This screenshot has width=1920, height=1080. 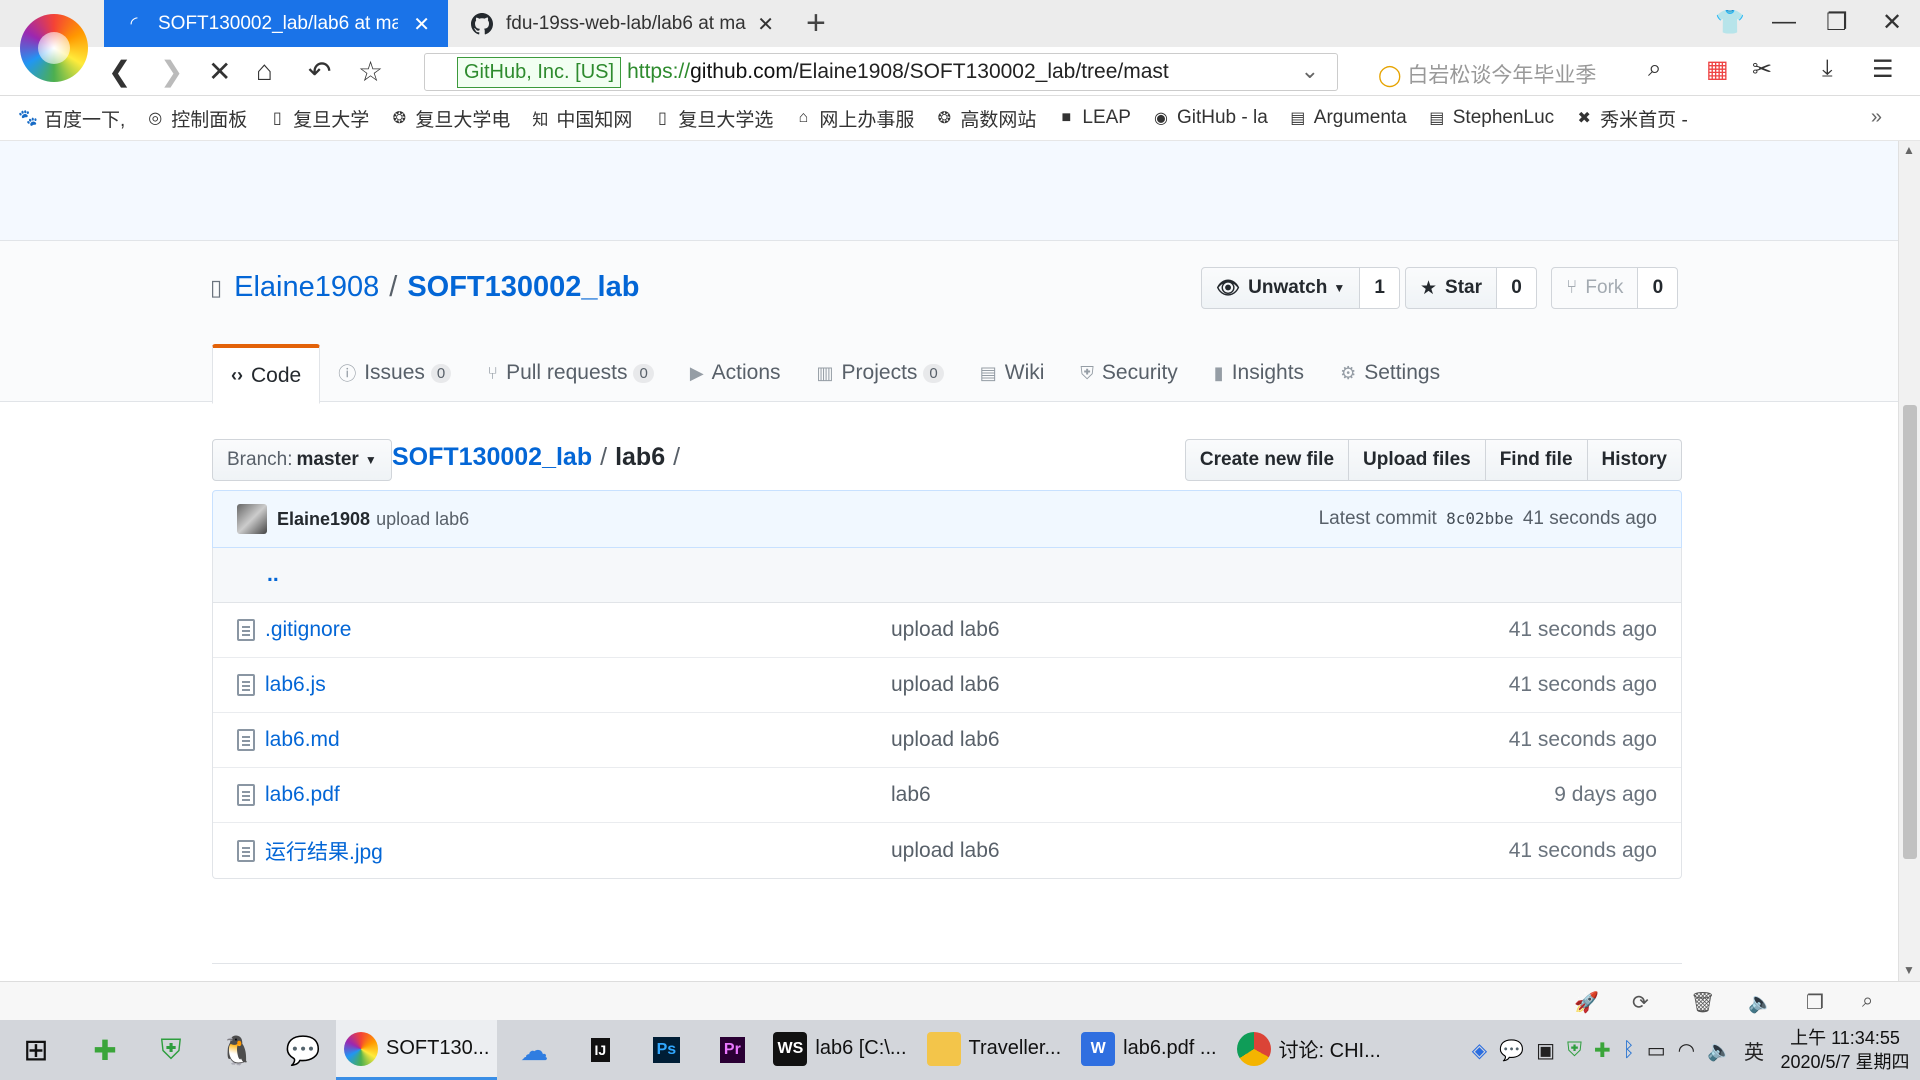 What do you see at coordinates (580, 740) in the screenshot?
I see `file-name-link: lab6.md` at bounding box center [580, 740].